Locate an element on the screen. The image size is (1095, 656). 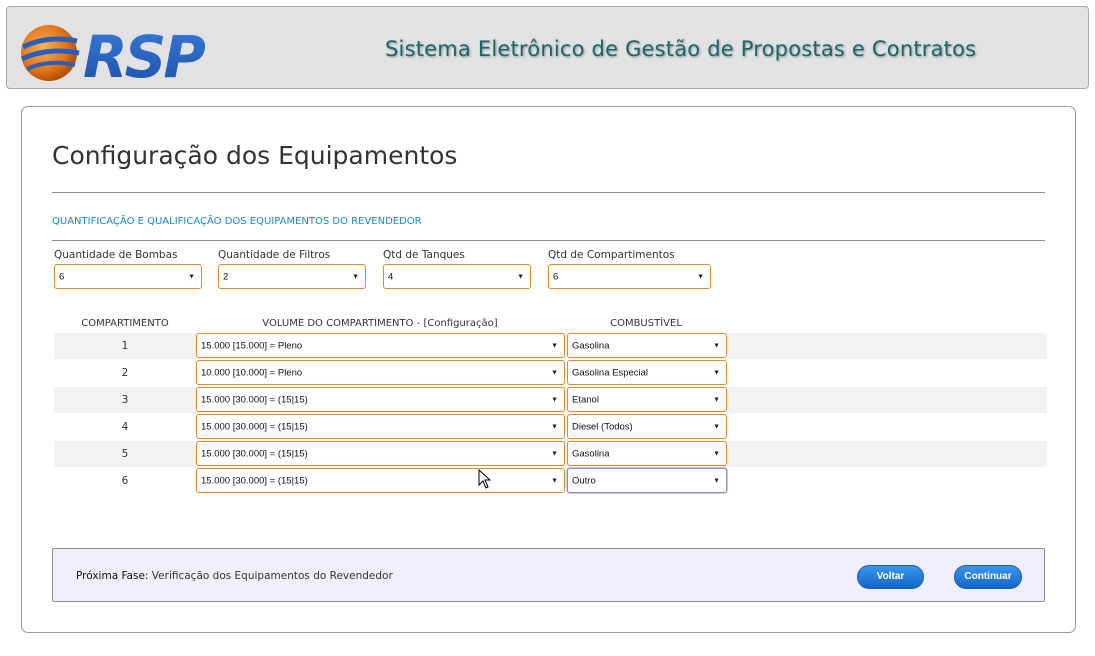
filtros-label: Quantidade de Filtros is located at coordinates (274, 255).